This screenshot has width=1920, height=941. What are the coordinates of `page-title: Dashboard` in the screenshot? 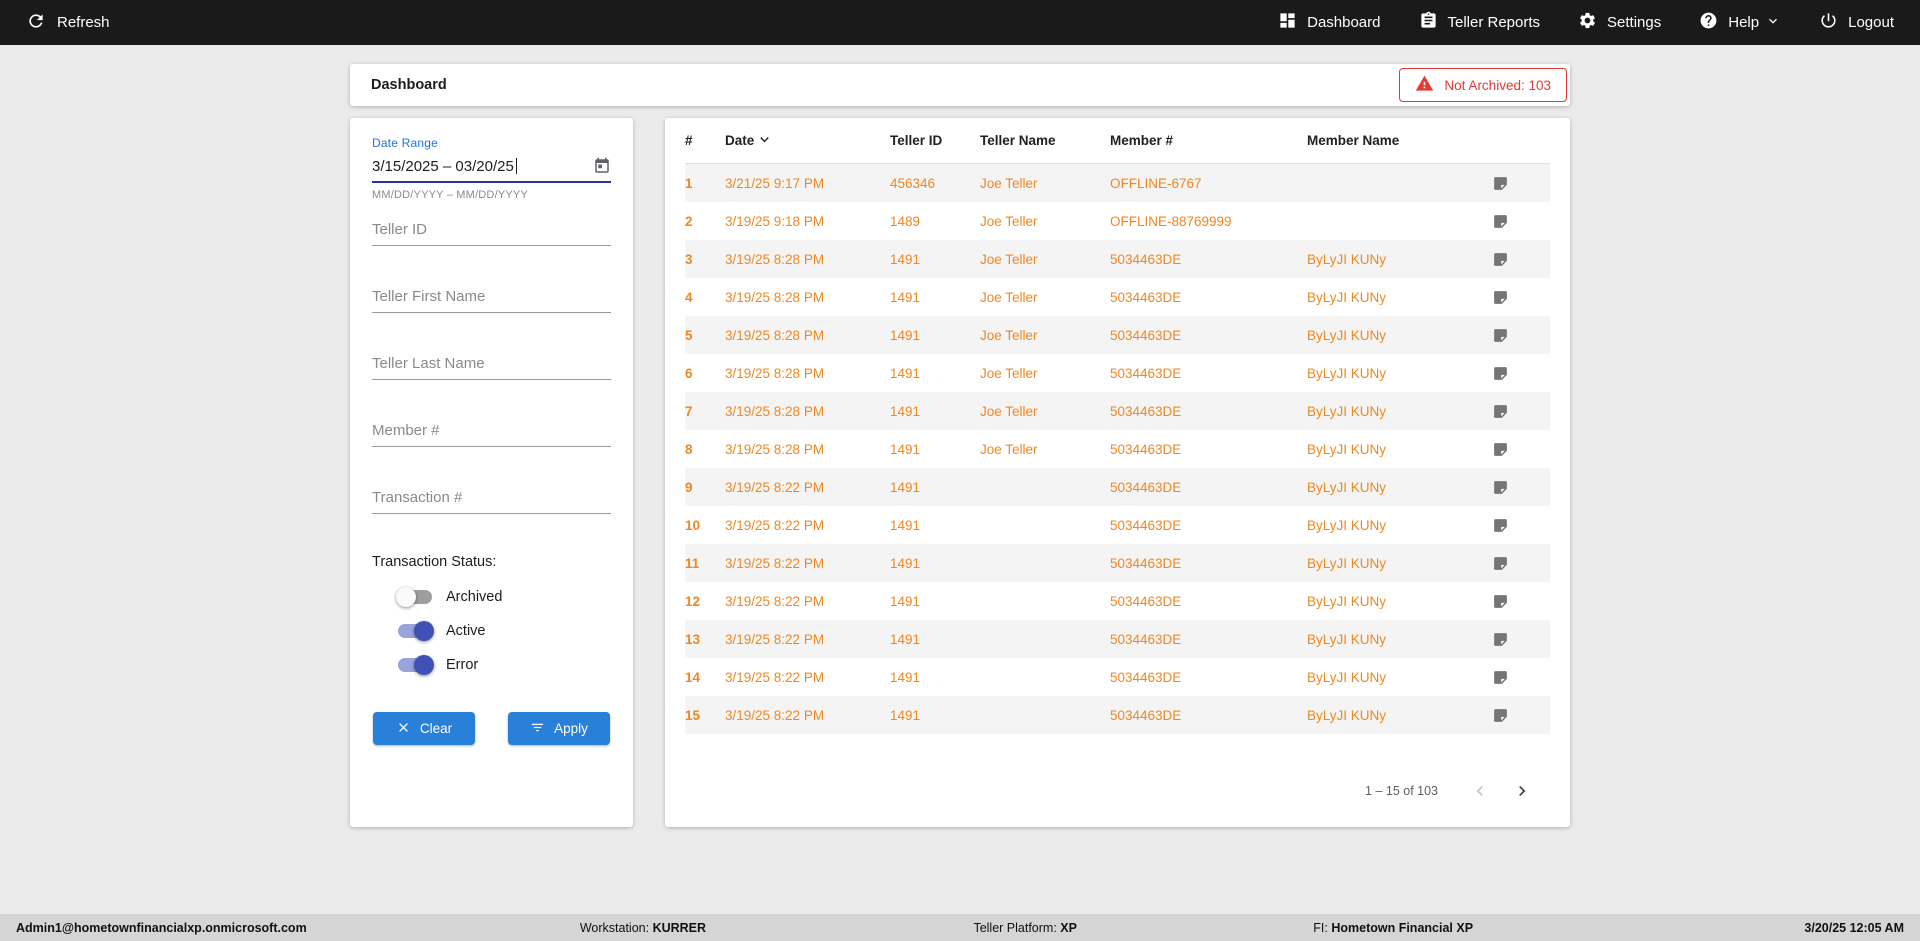 It's located at (409, 85).